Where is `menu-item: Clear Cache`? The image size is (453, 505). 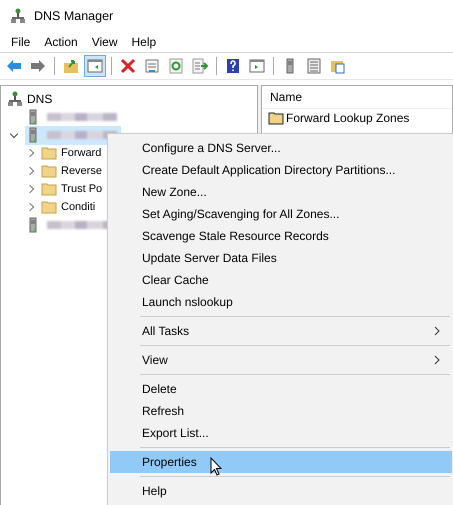 menu-item: Clear Cache is located at coordinates (281, 280).